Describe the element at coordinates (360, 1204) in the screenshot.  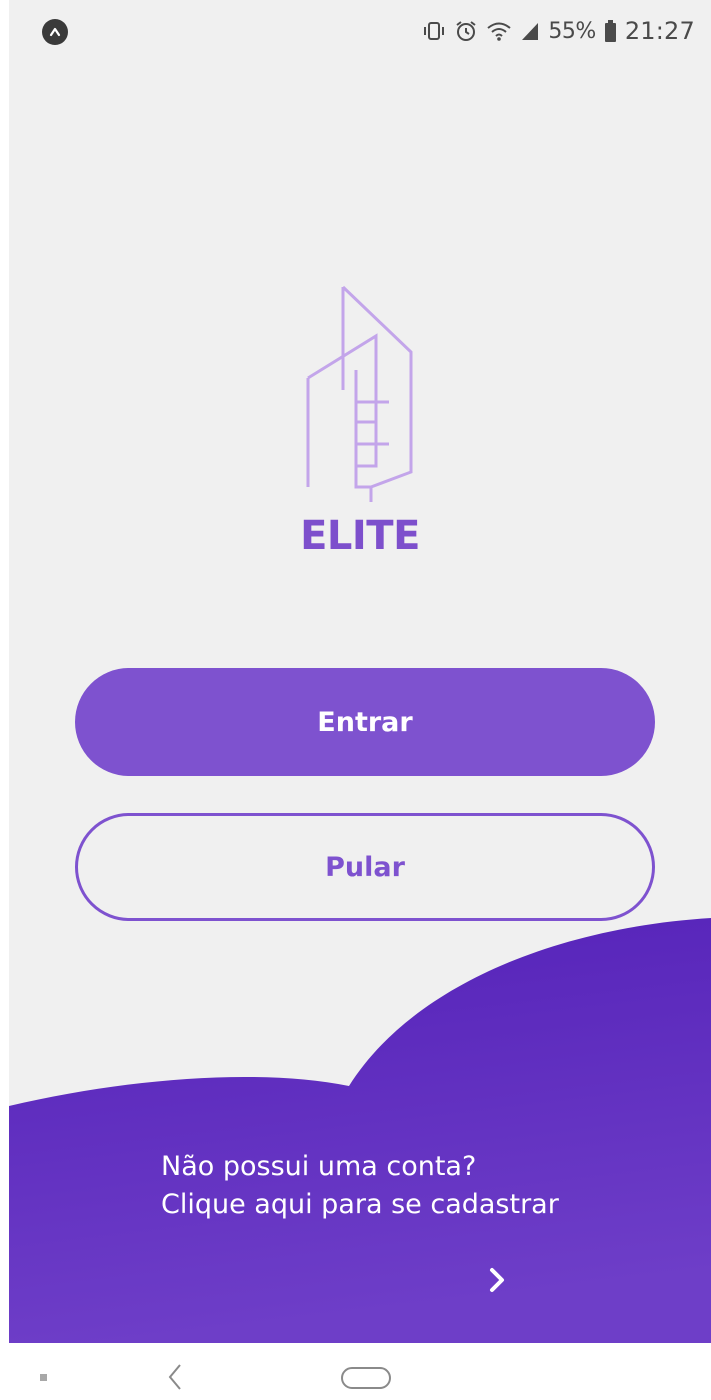
I see `signup-call-to-action: Clique aqui para se cadastrar` at that location.